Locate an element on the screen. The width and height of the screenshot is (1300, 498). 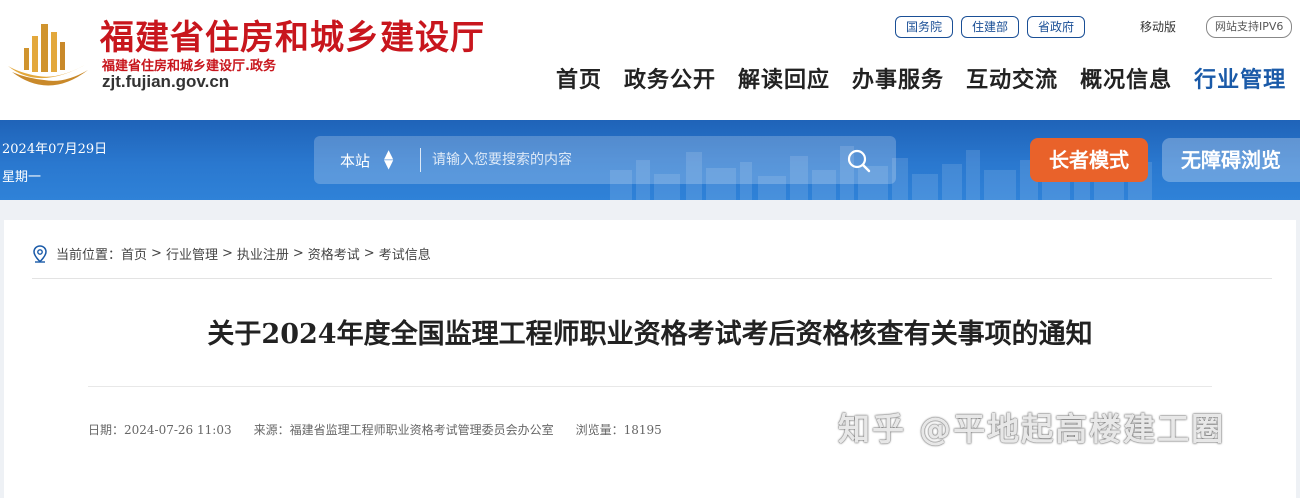
nav-item-services: 办事服务 is located at coordinates (898, 78).